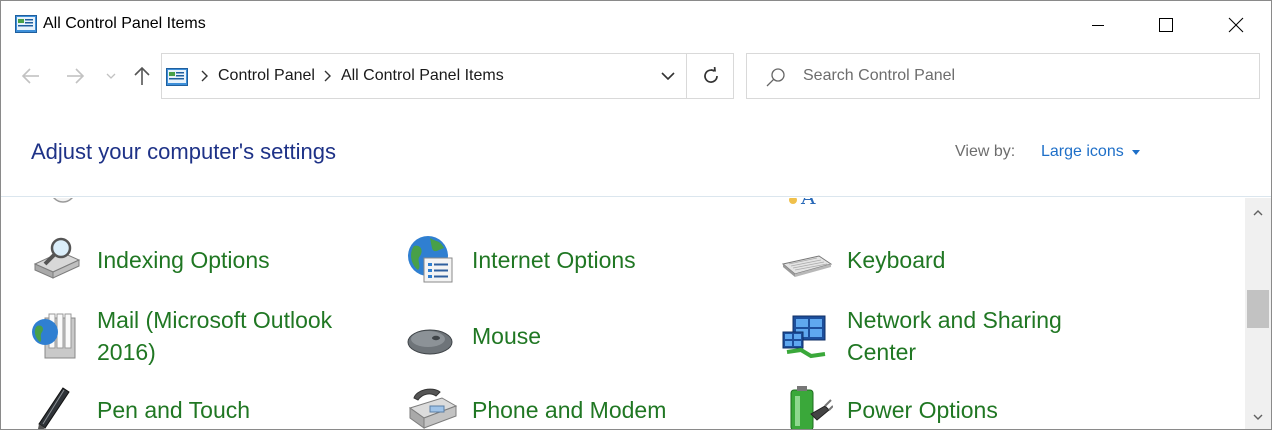  What do you see at coordinates (211, 337) in the screenshot?
I see `item-mail: Mail (Microsoft Outlook 2016)` at bounding box center [211, 337].